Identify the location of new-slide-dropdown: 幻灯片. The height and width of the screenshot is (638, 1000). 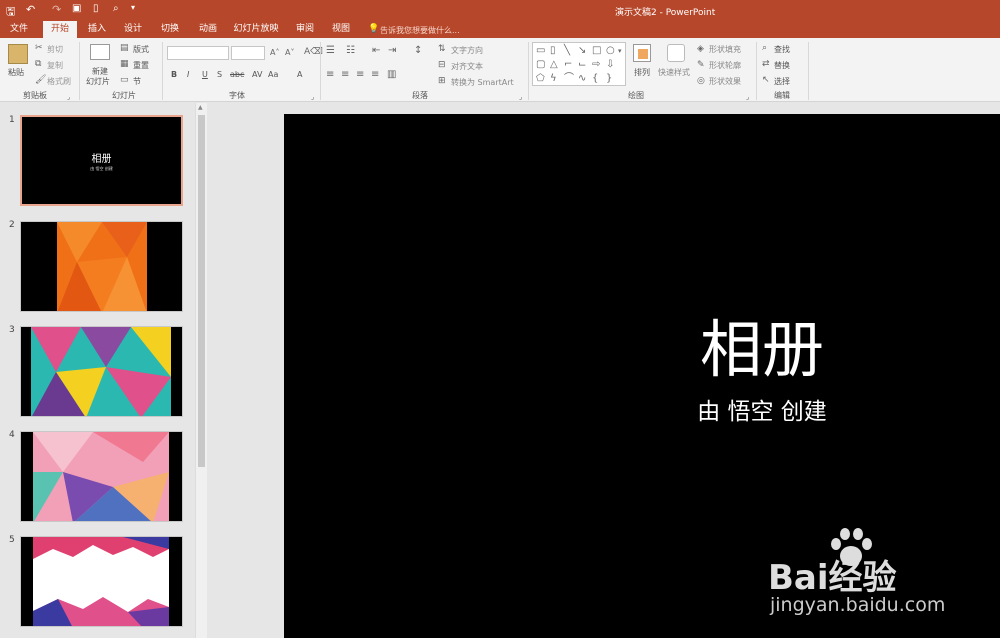
(98, 81).